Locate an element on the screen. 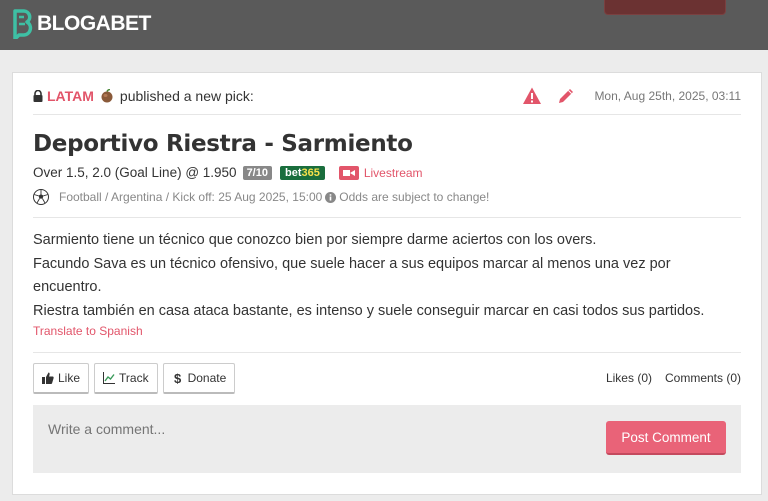  like-button: Like is located at coordinates (61, 378).